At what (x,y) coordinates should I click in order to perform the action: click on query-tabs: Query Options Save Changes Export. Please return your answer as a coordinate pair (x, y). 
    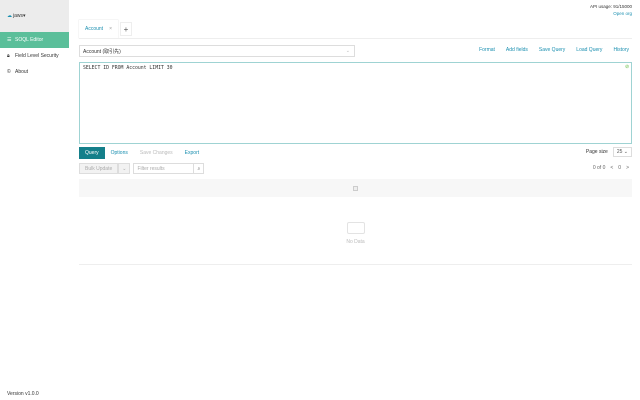
    Looking at the image, I should click on (142, 153).